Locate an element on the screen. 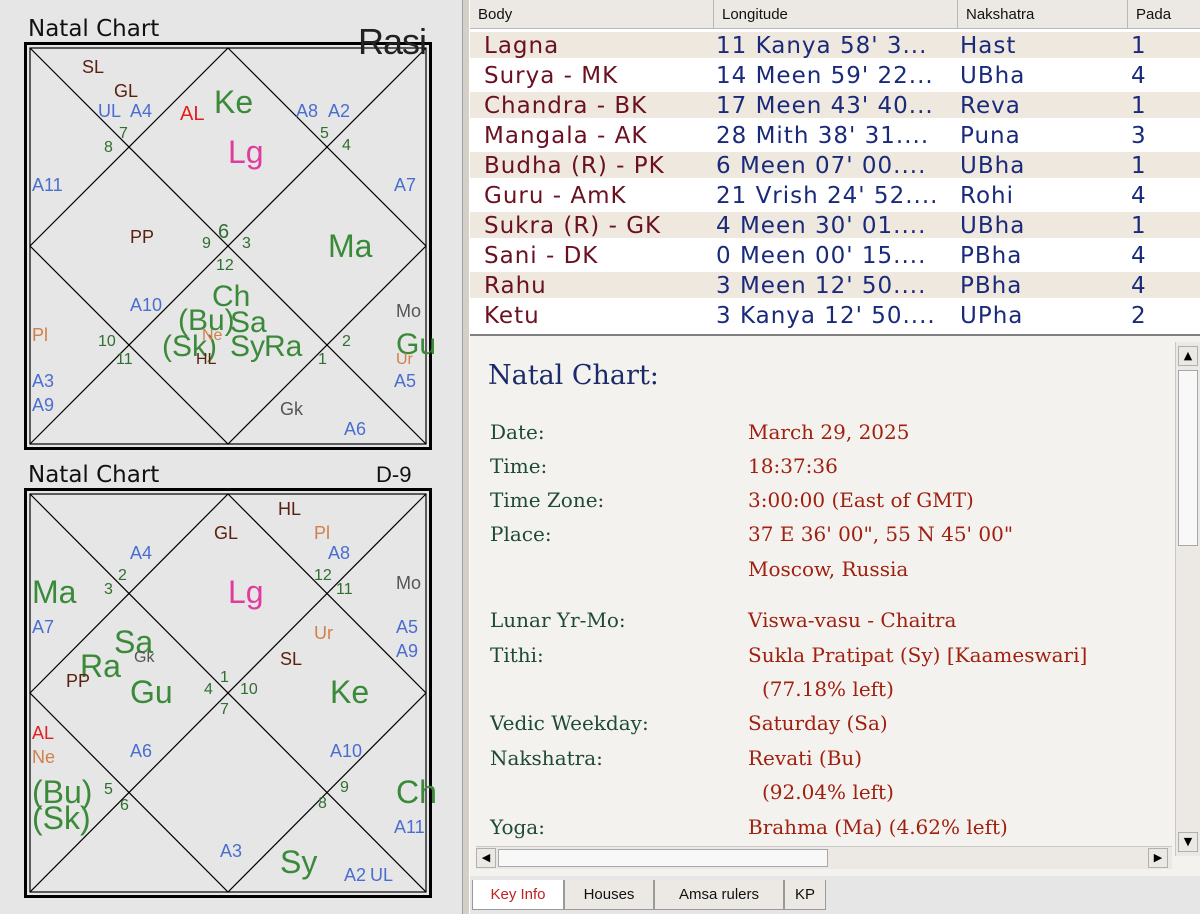  place-label: Place: is located at coordinates (521, 534).